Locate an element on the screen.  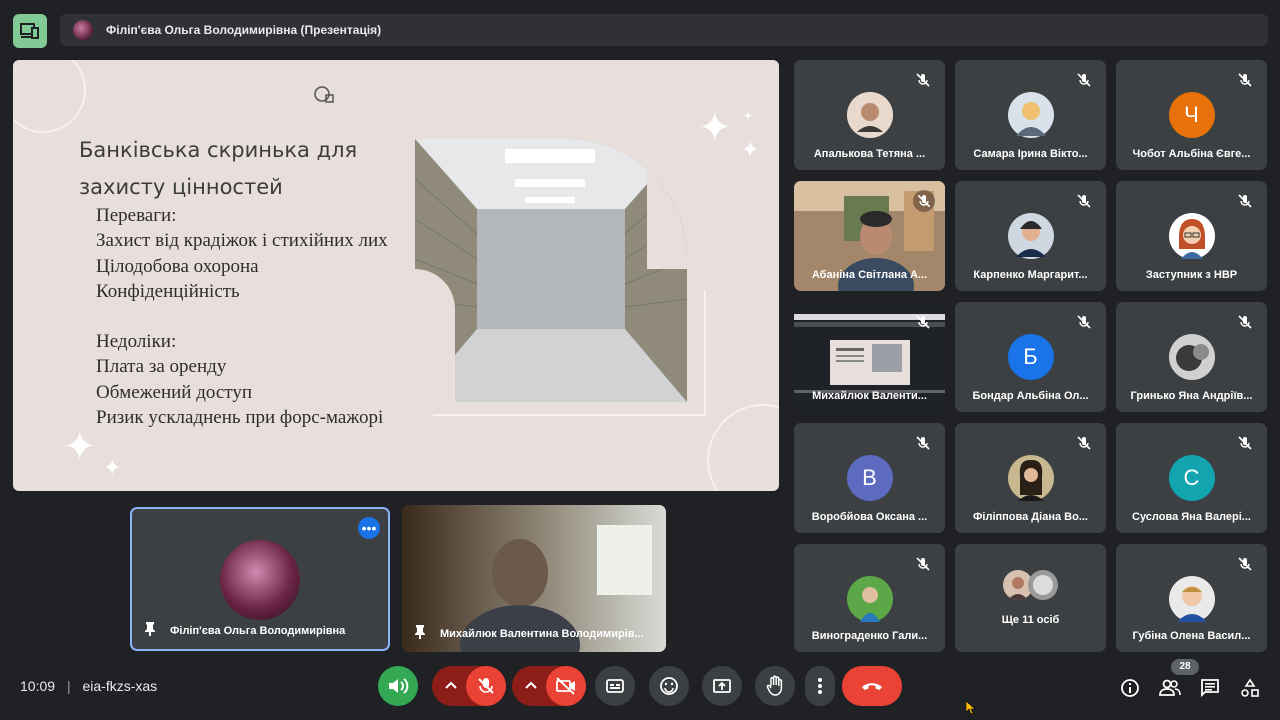
people-icon is located at coordinates (1170, 687).